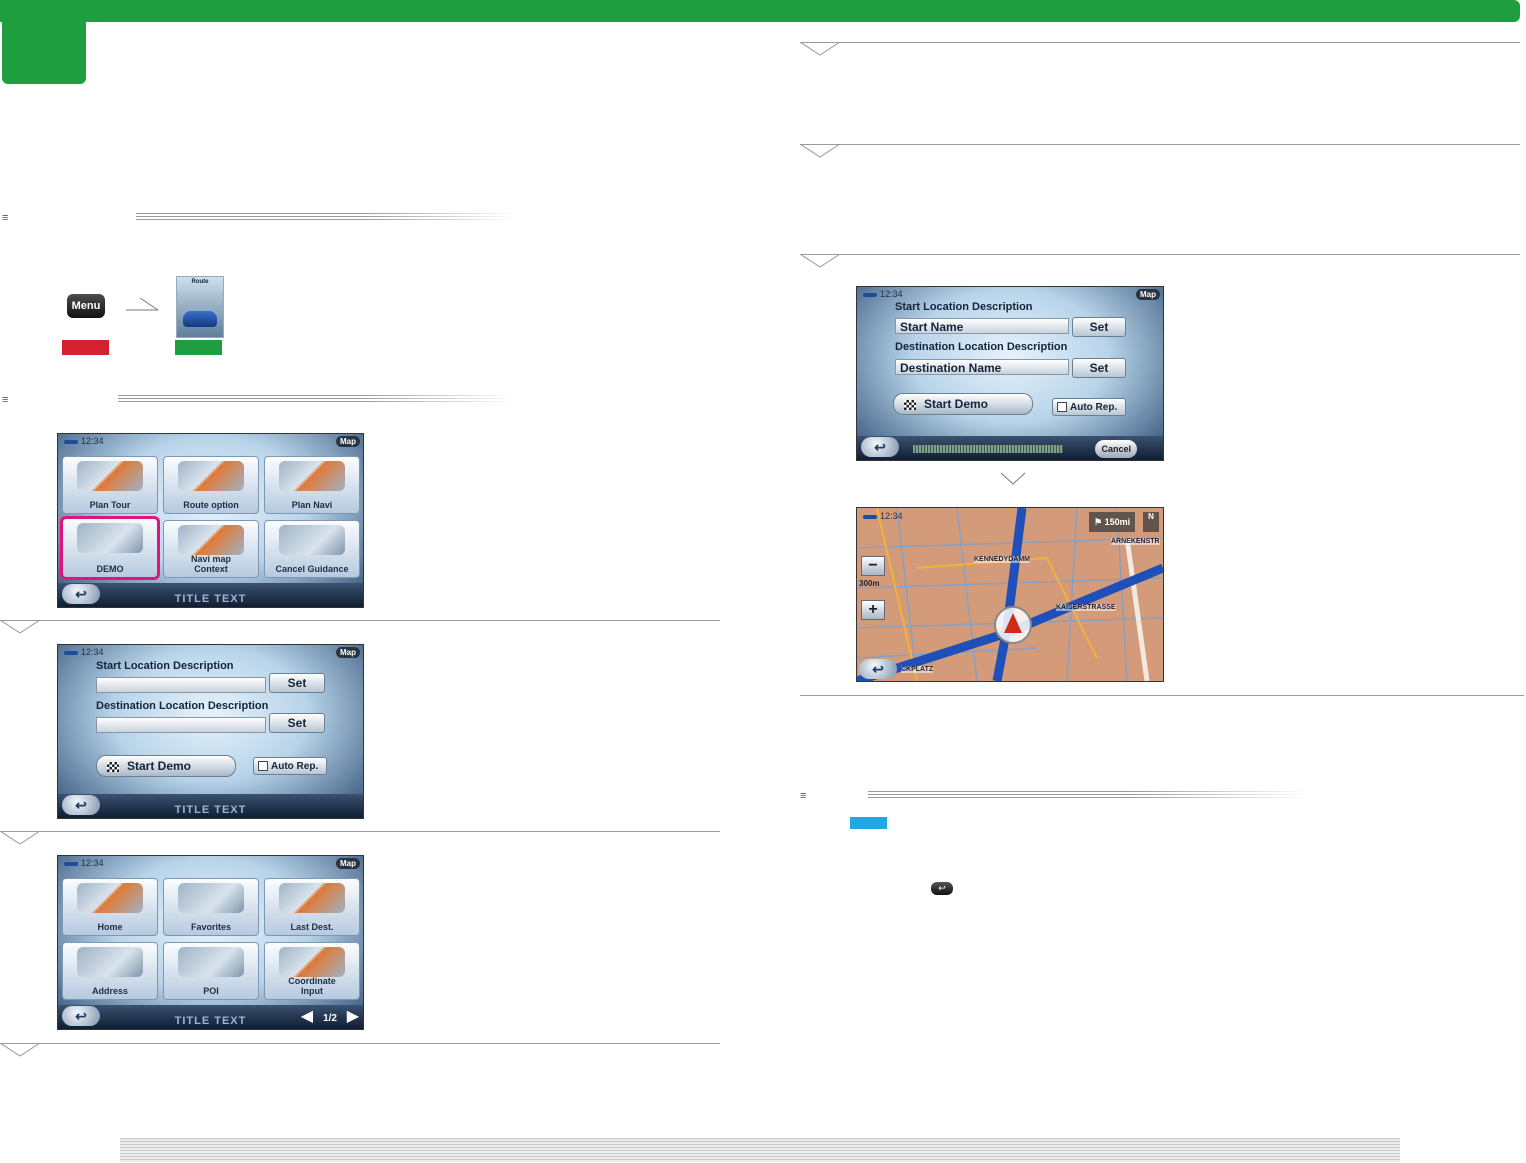  I want to click on distance-indicator: ⚑ 150mi, so click(1112, 522).